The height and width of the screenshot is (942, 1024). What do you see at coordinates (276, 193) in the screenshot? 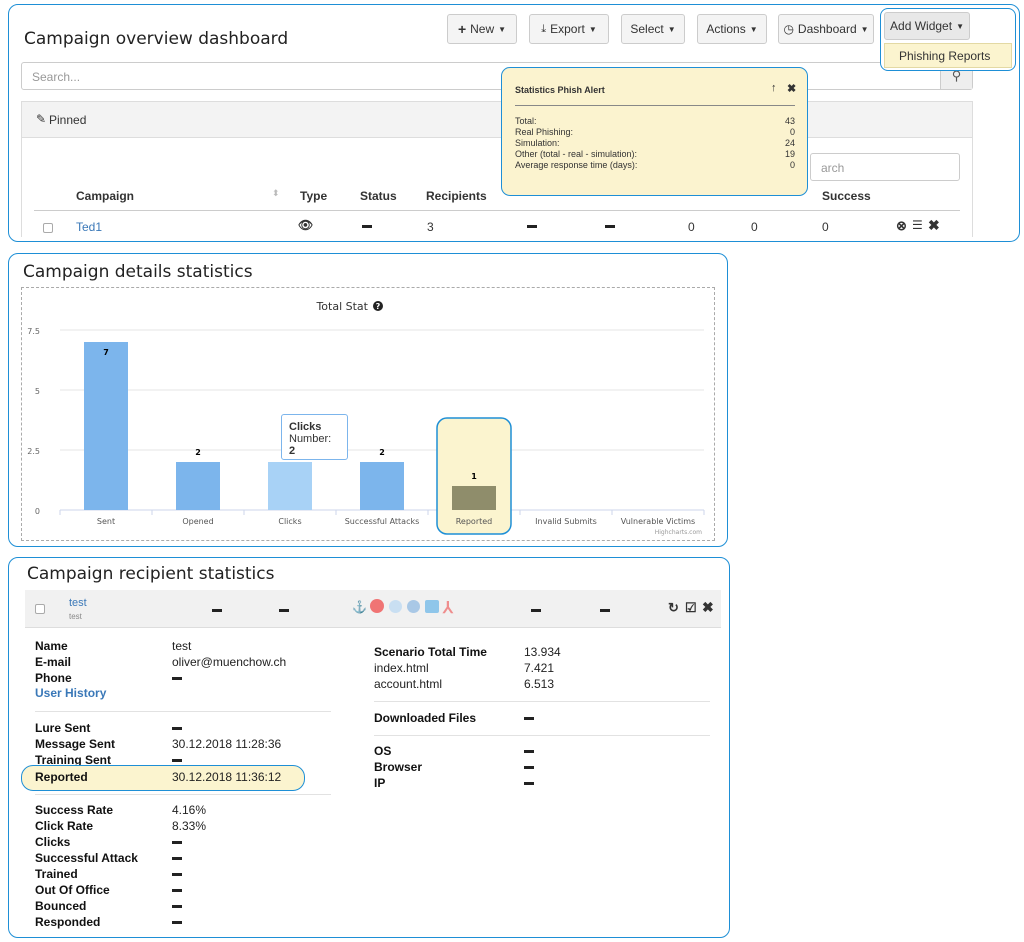
I see `sort-icon: ⬍` at bounding box center [276, 193].